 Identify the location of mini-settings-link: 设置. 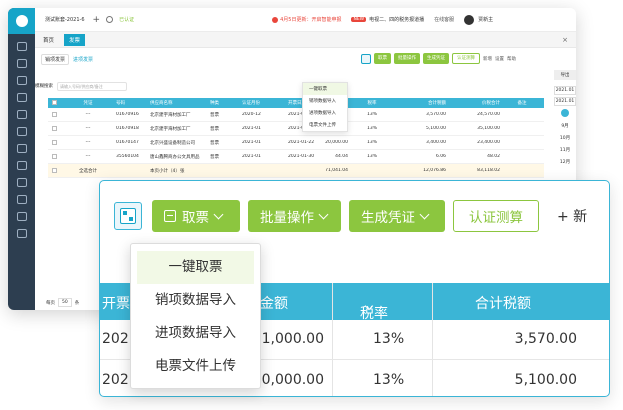
(499, 59).